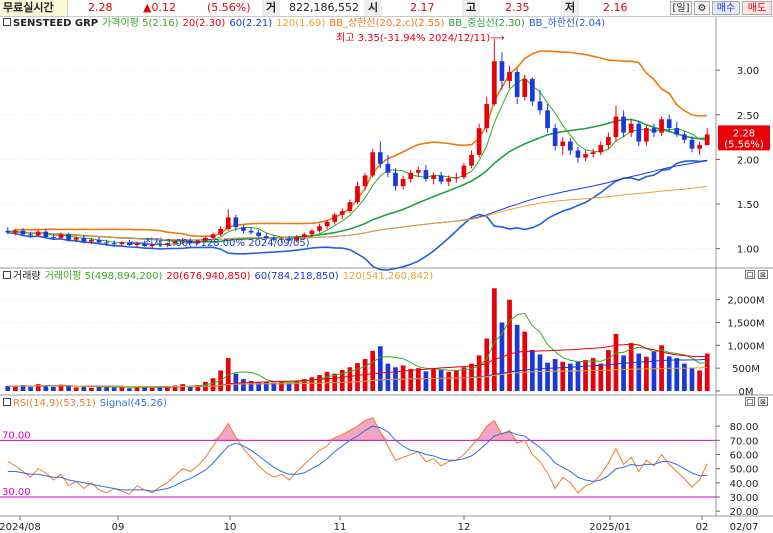 Image resolution: width=773 pixels, height=533 pixels. I want to click on gear-icon: ⚙, so click(702, 8).